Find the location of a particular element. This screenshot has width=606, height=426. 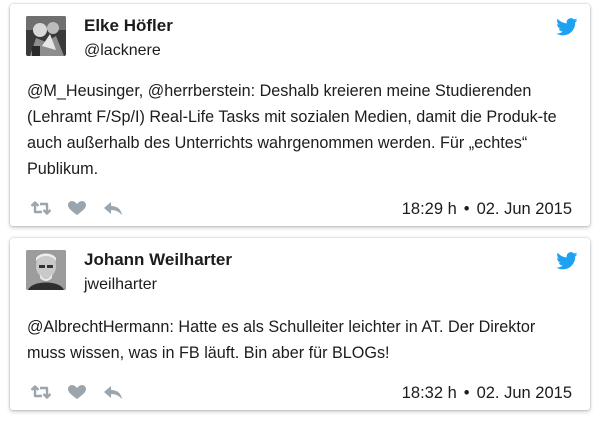

author-handle: jweilharter is located at coordinates (120, 285).